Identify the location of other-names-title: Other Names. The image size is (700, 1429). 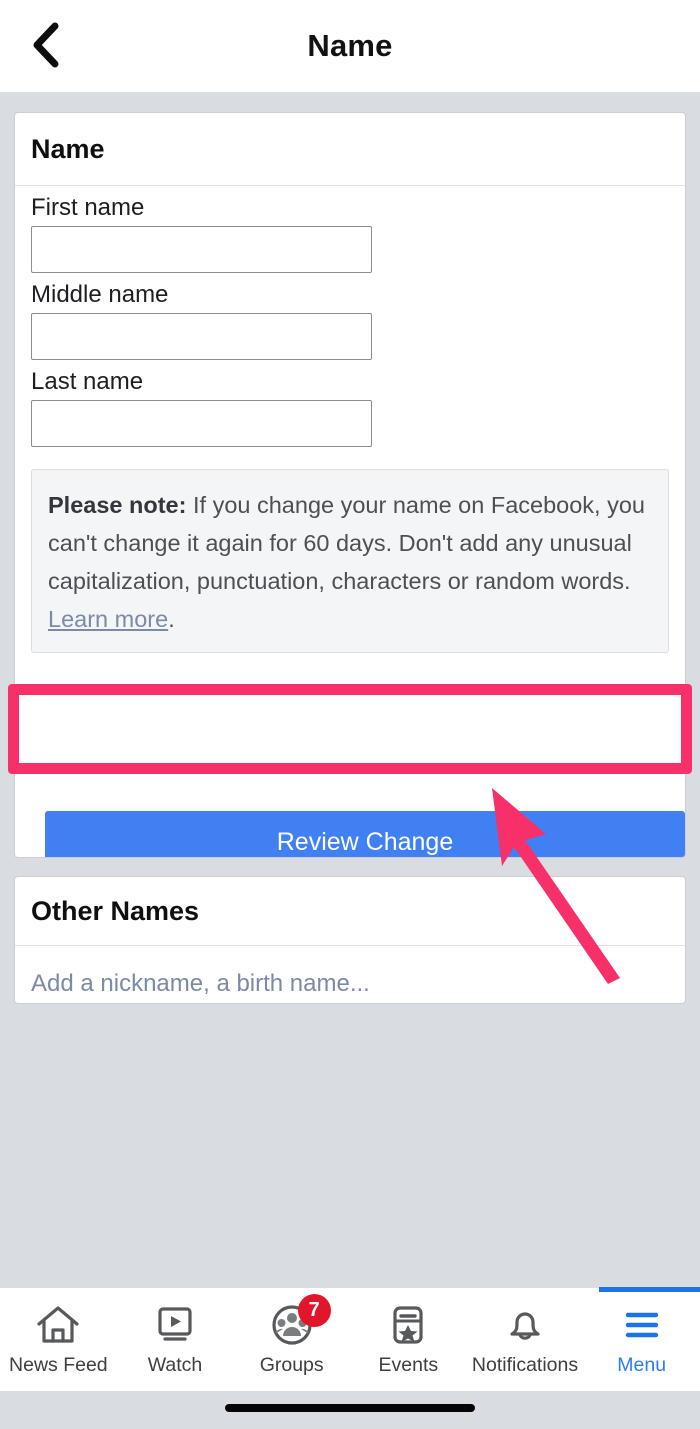
(115, 911).